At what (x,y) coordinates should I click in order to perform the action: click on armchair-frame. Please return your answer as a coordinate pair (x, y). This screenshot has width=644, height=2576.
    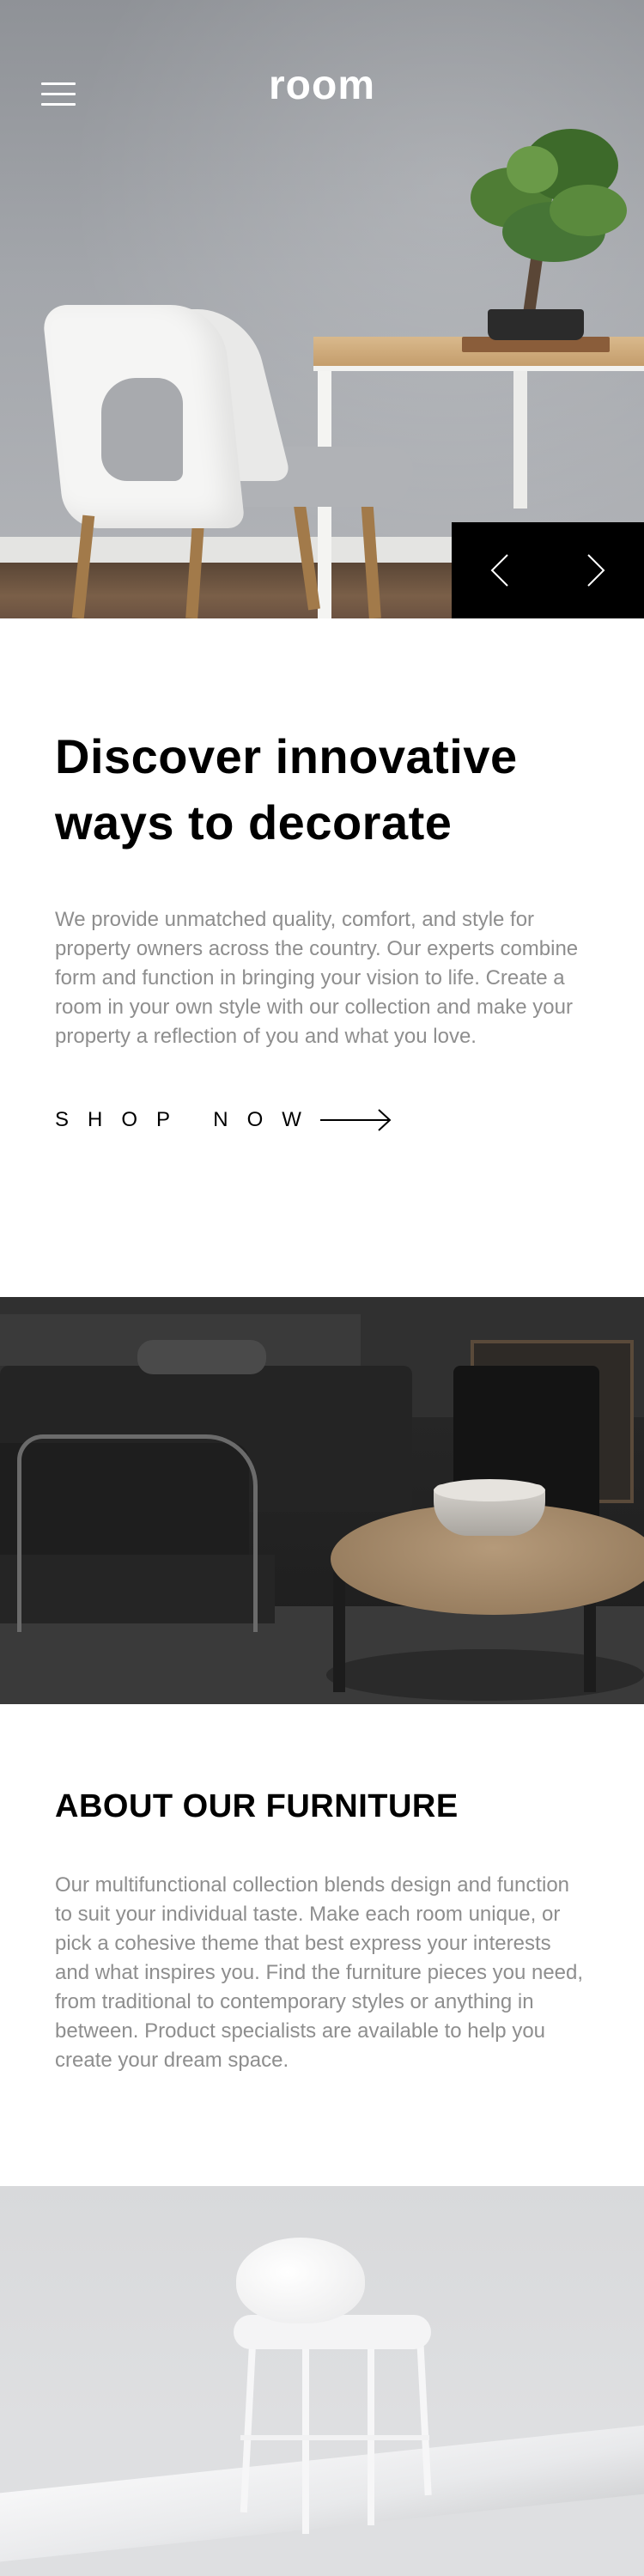
    Looking at the image, I should click on (137, 1533).